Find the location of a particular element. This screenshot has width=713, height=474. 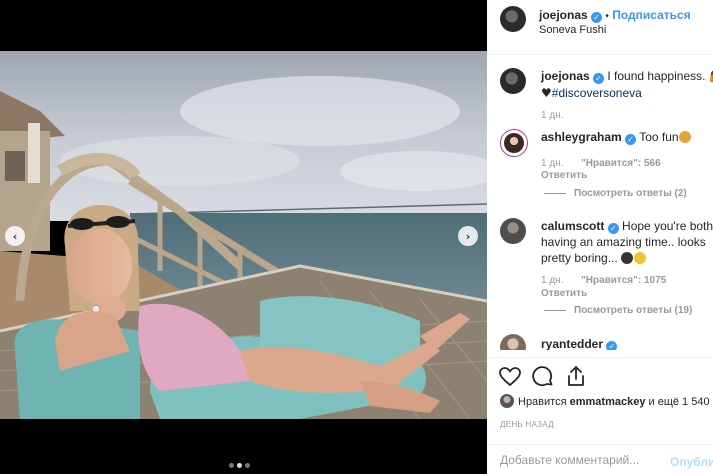

post-header: joejonas ✓ • Подписаться Soneva Fushi is located at coordinates (600, 27).